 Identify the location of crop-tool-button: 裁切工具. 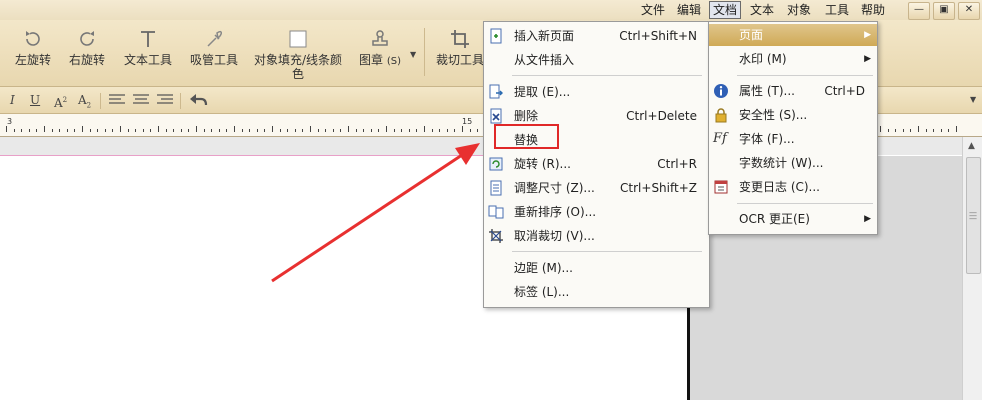
(460, 47).